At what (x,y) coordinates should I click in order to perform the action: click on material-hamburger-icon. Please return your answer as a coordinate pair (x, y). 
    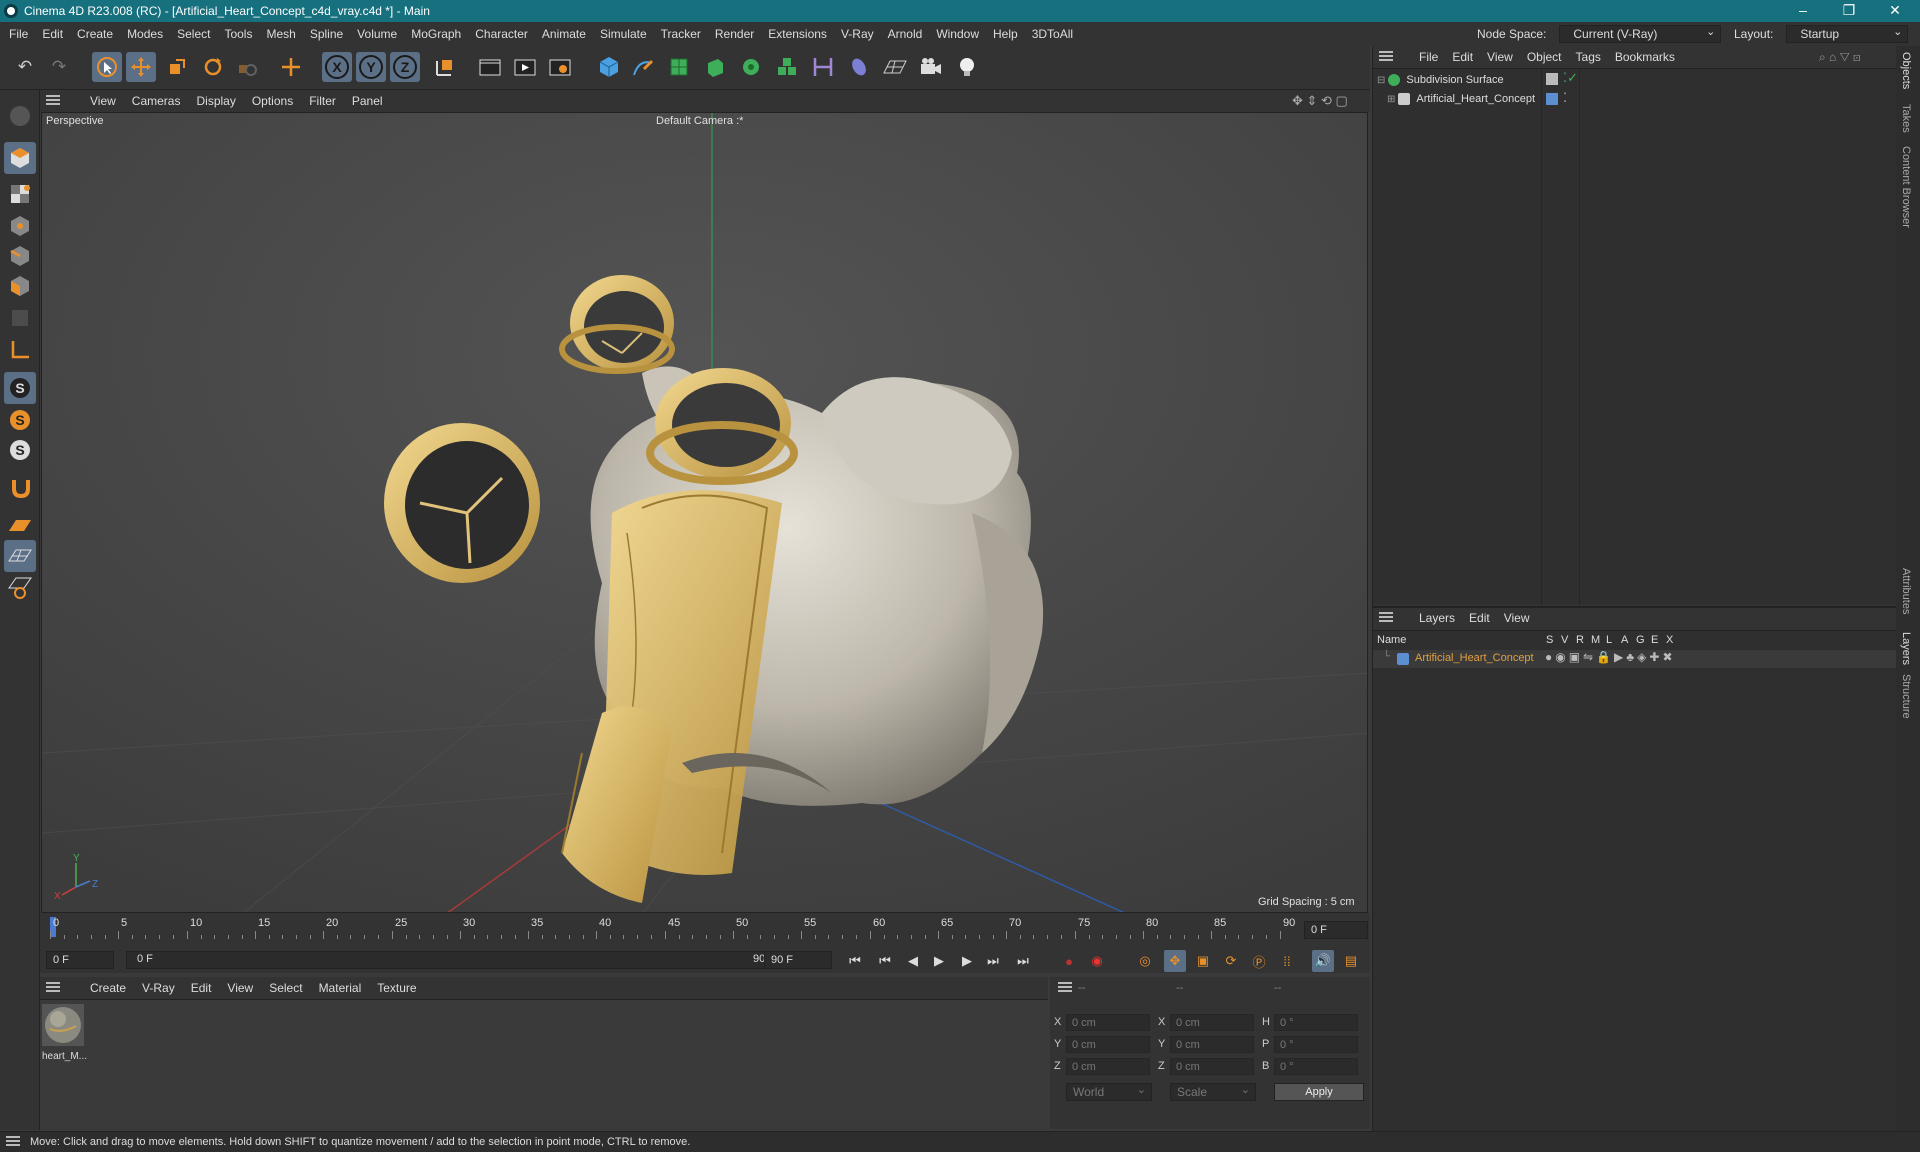
    Looking at the image, I should click on (61, 988).